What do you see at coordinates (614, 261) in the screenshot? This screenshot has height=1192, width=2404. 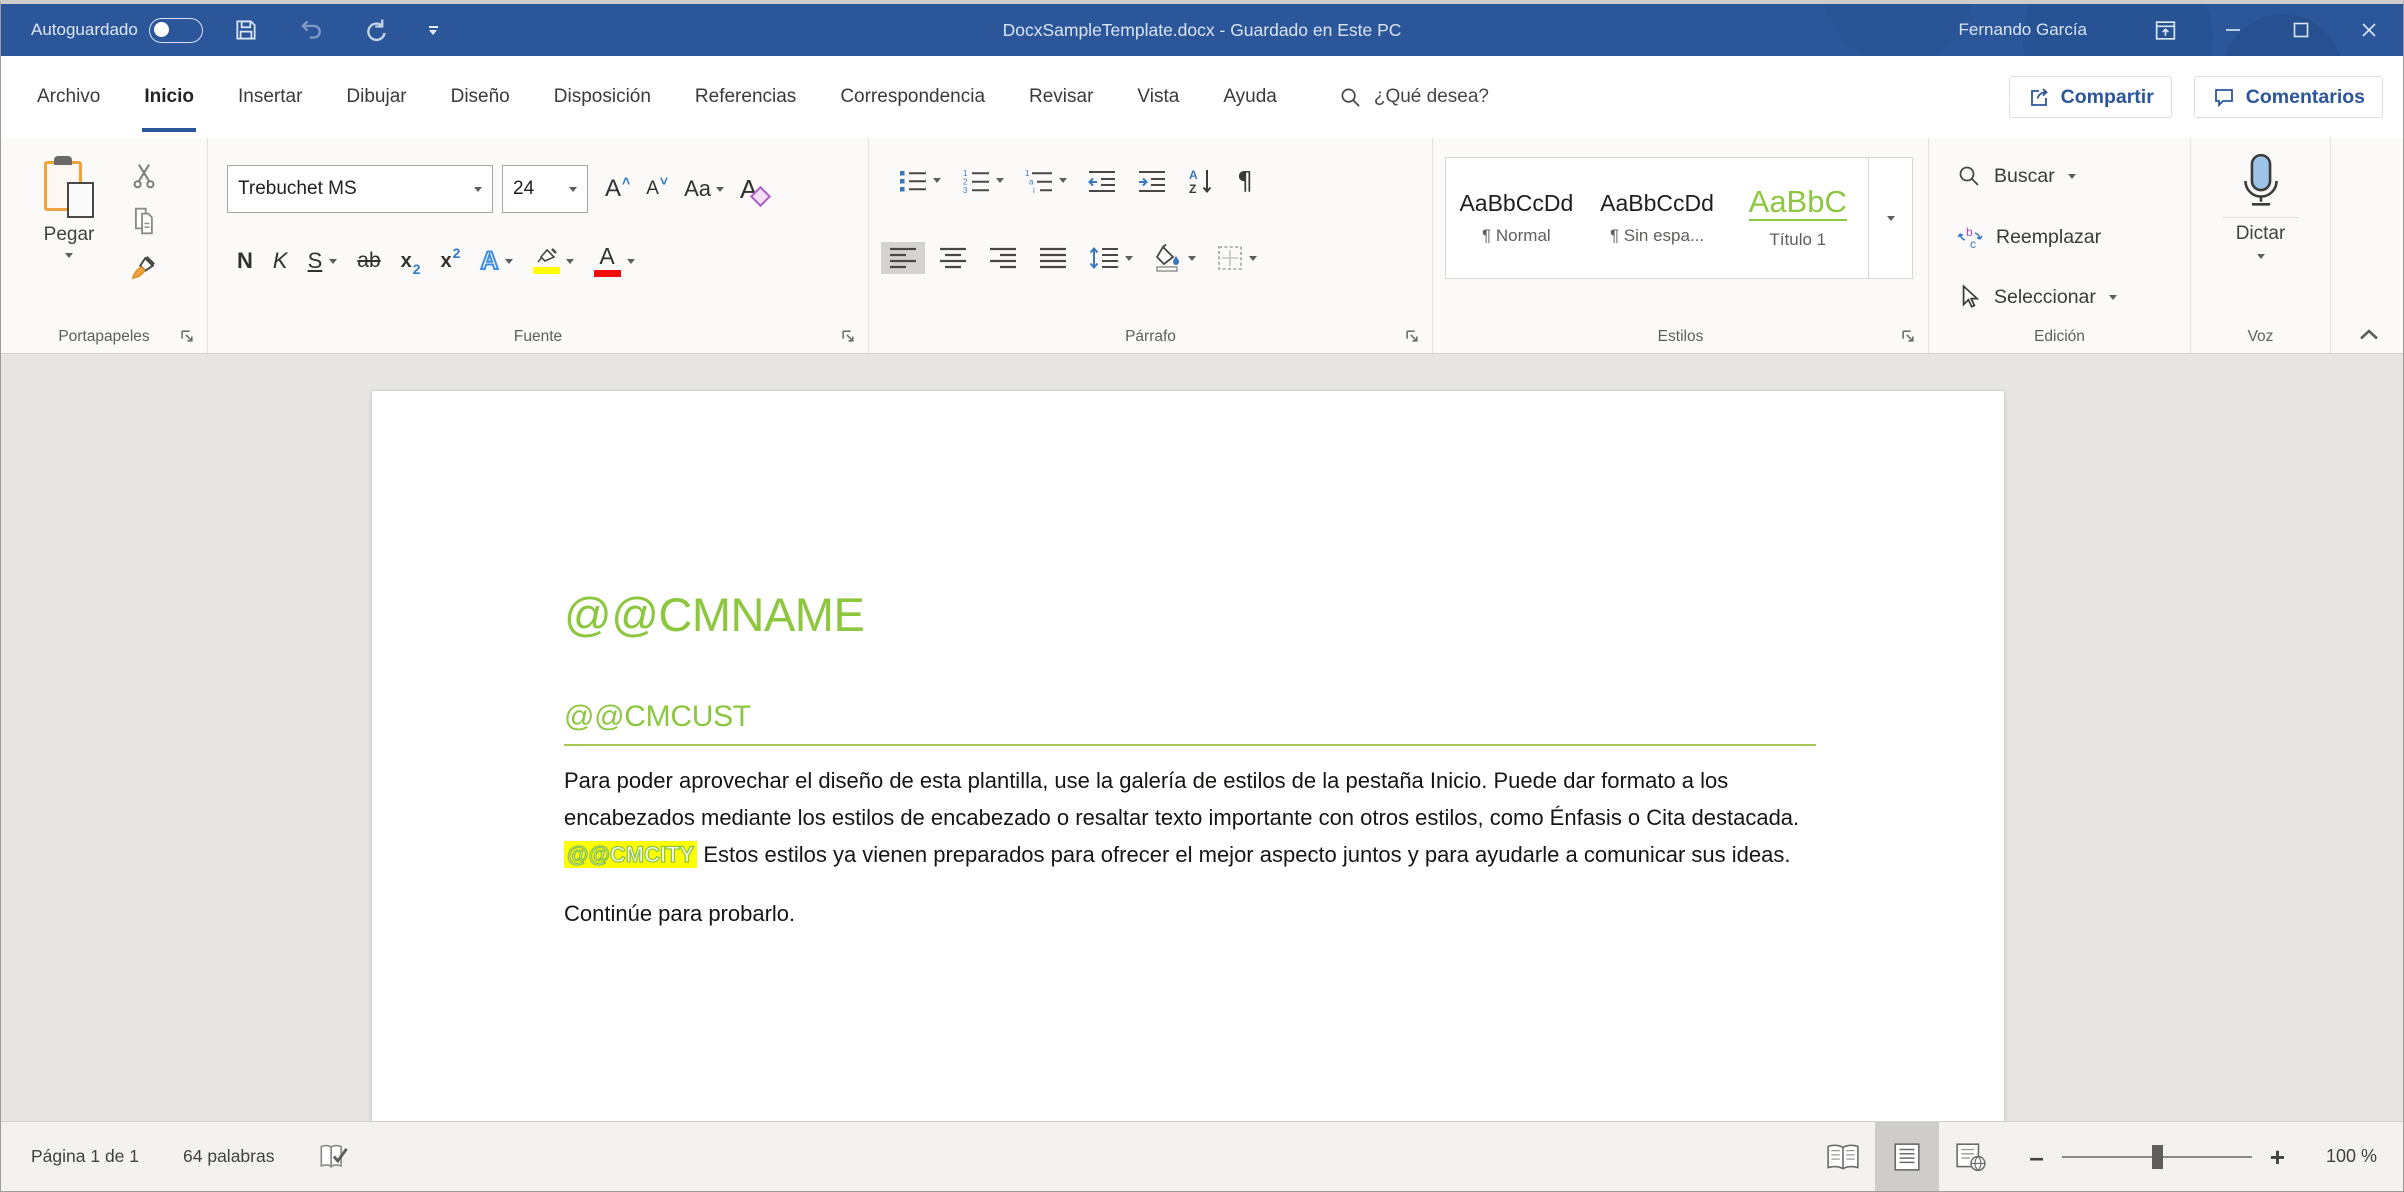 I see `font-color-button: A` at bounding box center [614, 261].